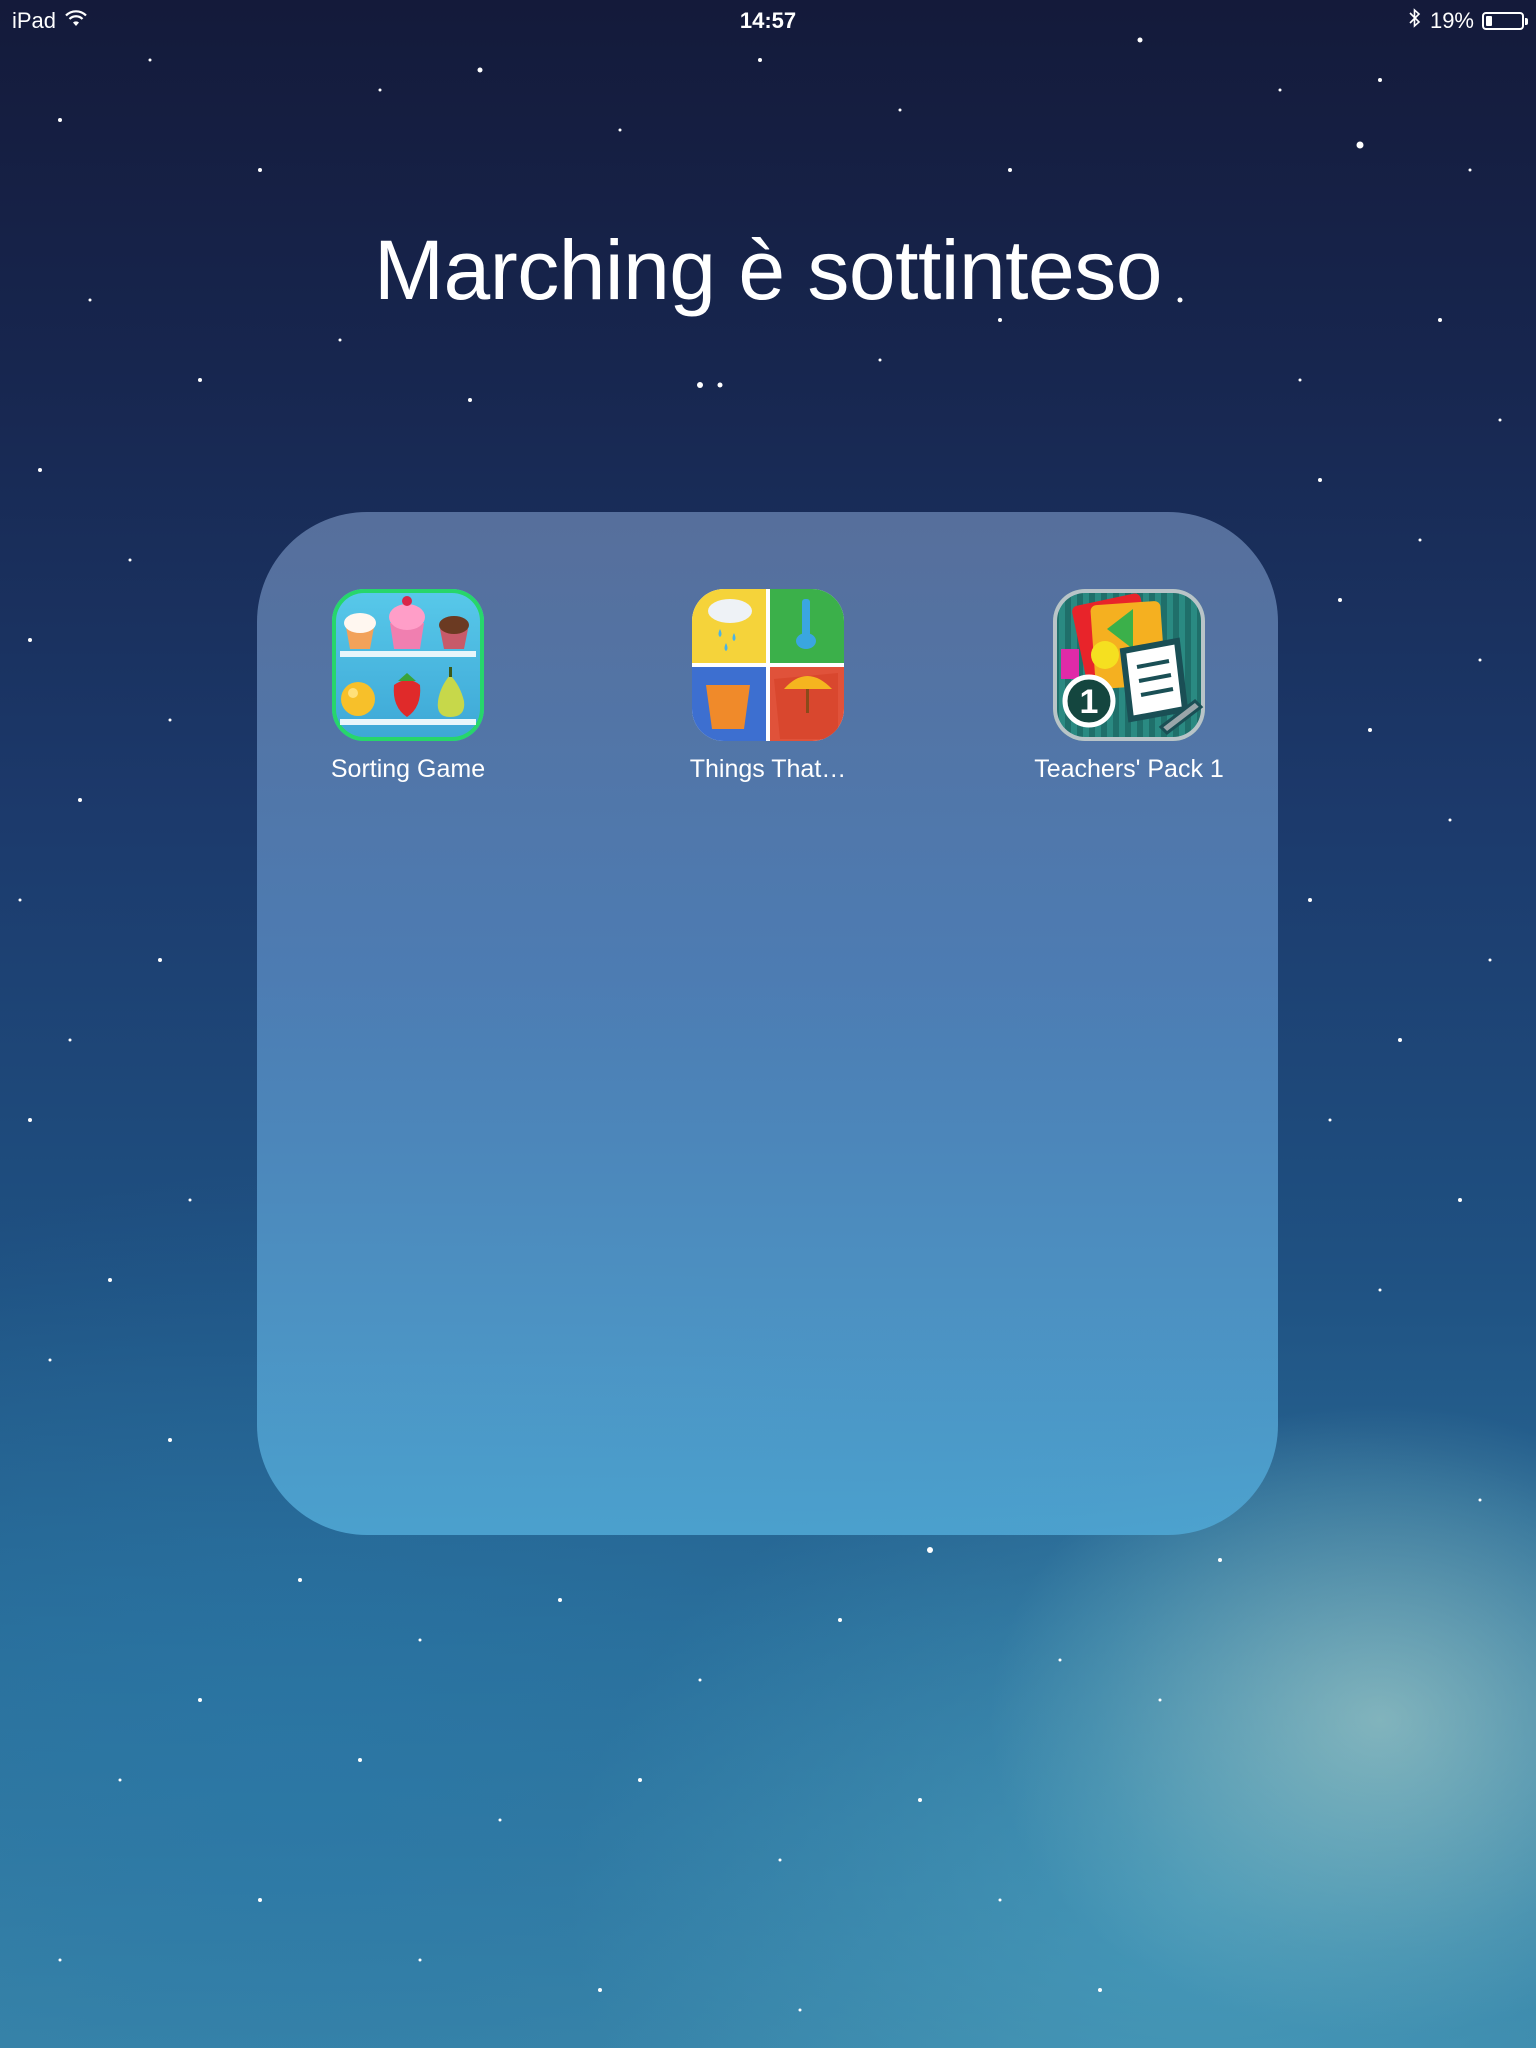  I want to click on status-right: 19%, so click(1468, 21).